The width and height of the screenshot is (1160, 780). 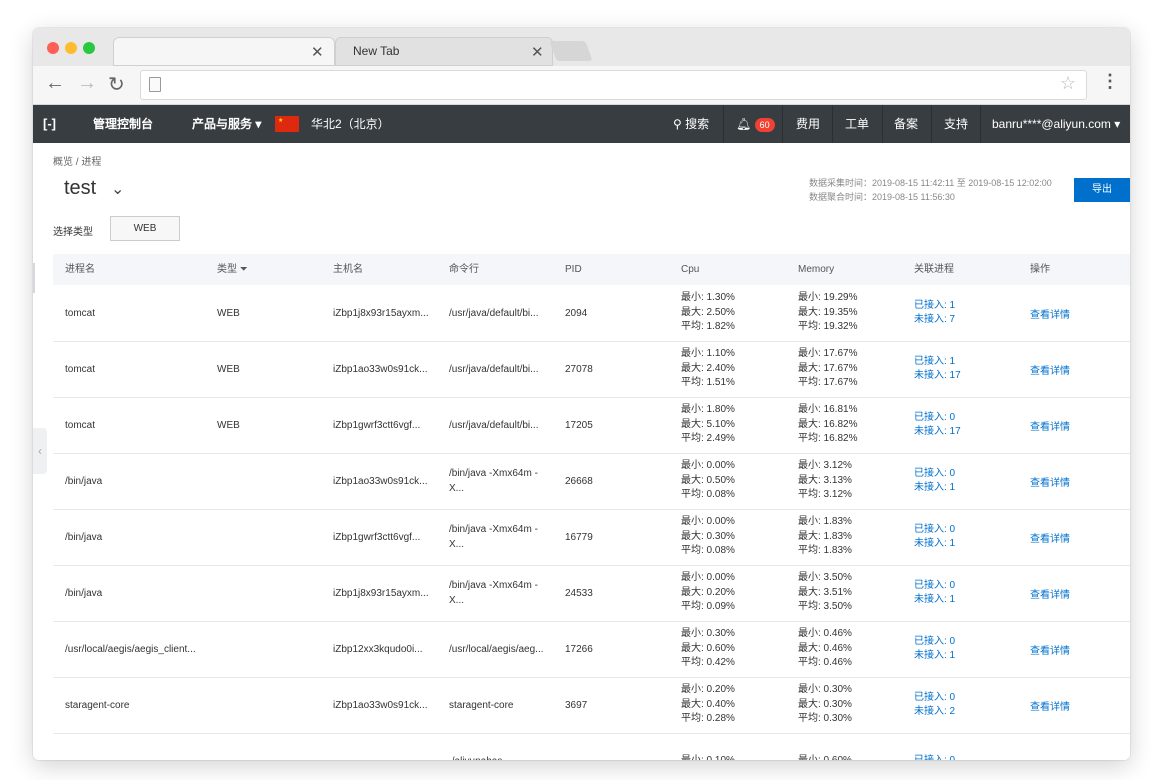 What do you see at coordinates (591, 269) in the screenshot?
I see `table-header: 进程名 类型 ⏷ 主机名 命令行 PID Cpu Memory 关联进程 操作` at bounding box center [591, 269].